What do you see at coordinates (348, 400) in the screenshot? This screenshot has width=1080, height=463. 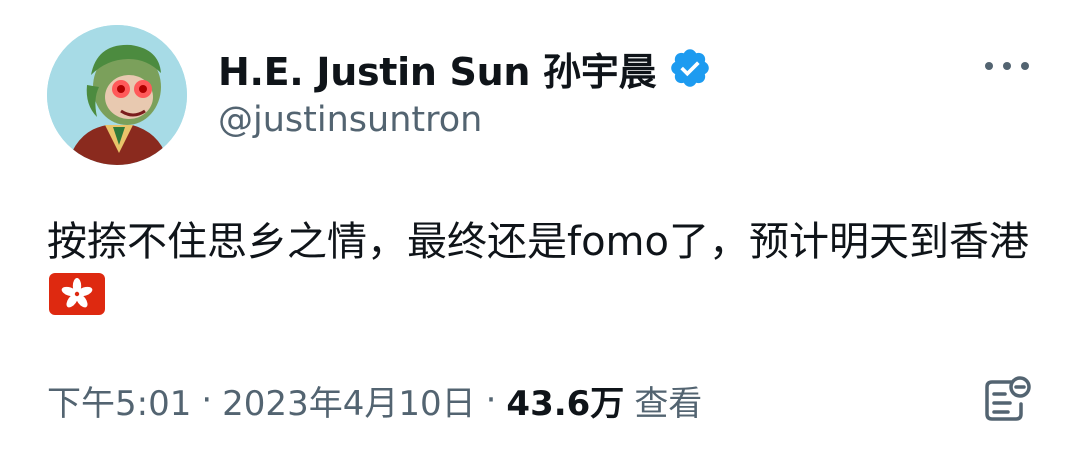 I see `tweet-date: 2023年4月10日` at bounding box center [348, 400].